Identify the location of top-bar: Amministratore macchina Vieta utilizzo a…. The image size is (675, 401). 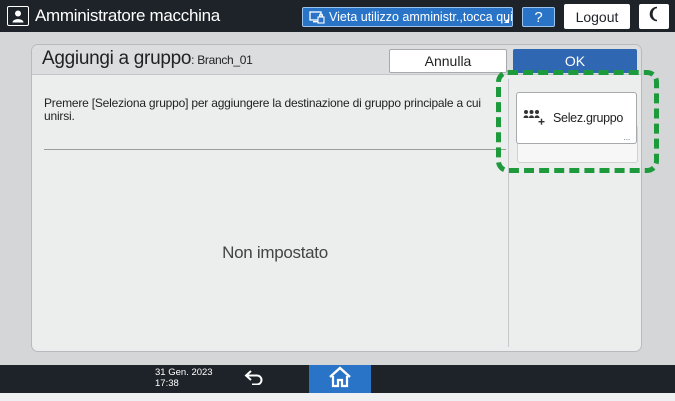
(337, 16).